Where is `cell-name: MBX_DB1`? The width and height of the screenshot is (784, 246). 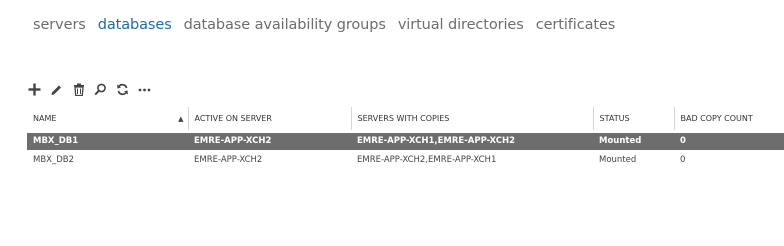 cell-name: MBX_DB1 is located at coordinates (107, 139).